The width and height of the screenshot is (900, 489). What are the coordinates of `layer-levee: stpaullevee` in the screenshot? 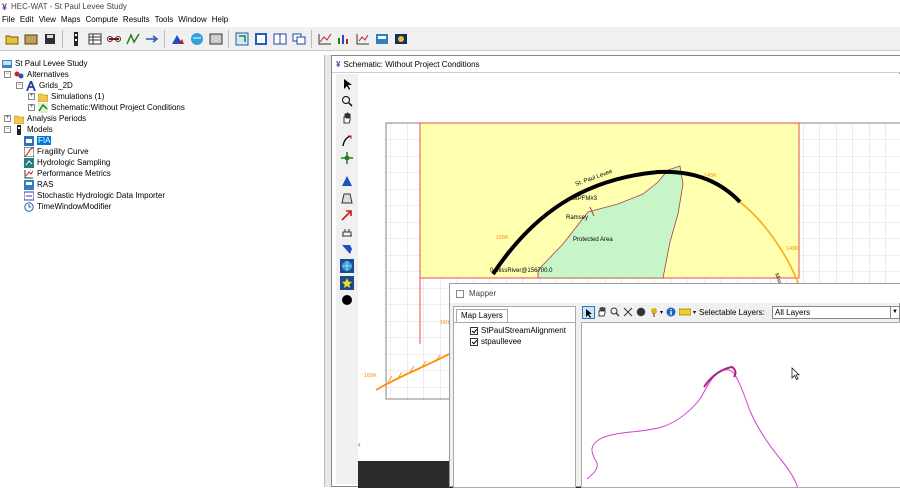 It's located at (495, 341).